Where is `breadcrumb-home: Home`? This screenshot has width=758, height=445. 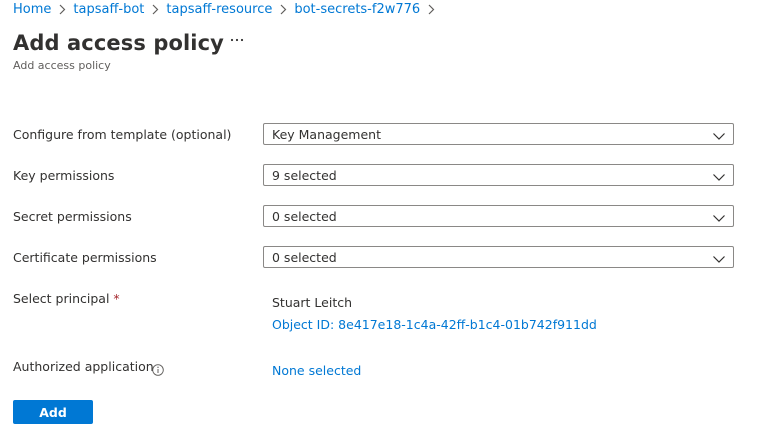 breadcrumb-home: Home is located at coordinates (32, 9).